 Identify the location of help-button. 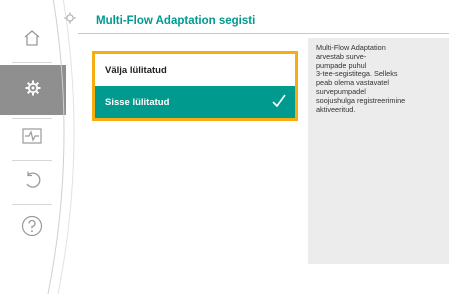
(32, 228).